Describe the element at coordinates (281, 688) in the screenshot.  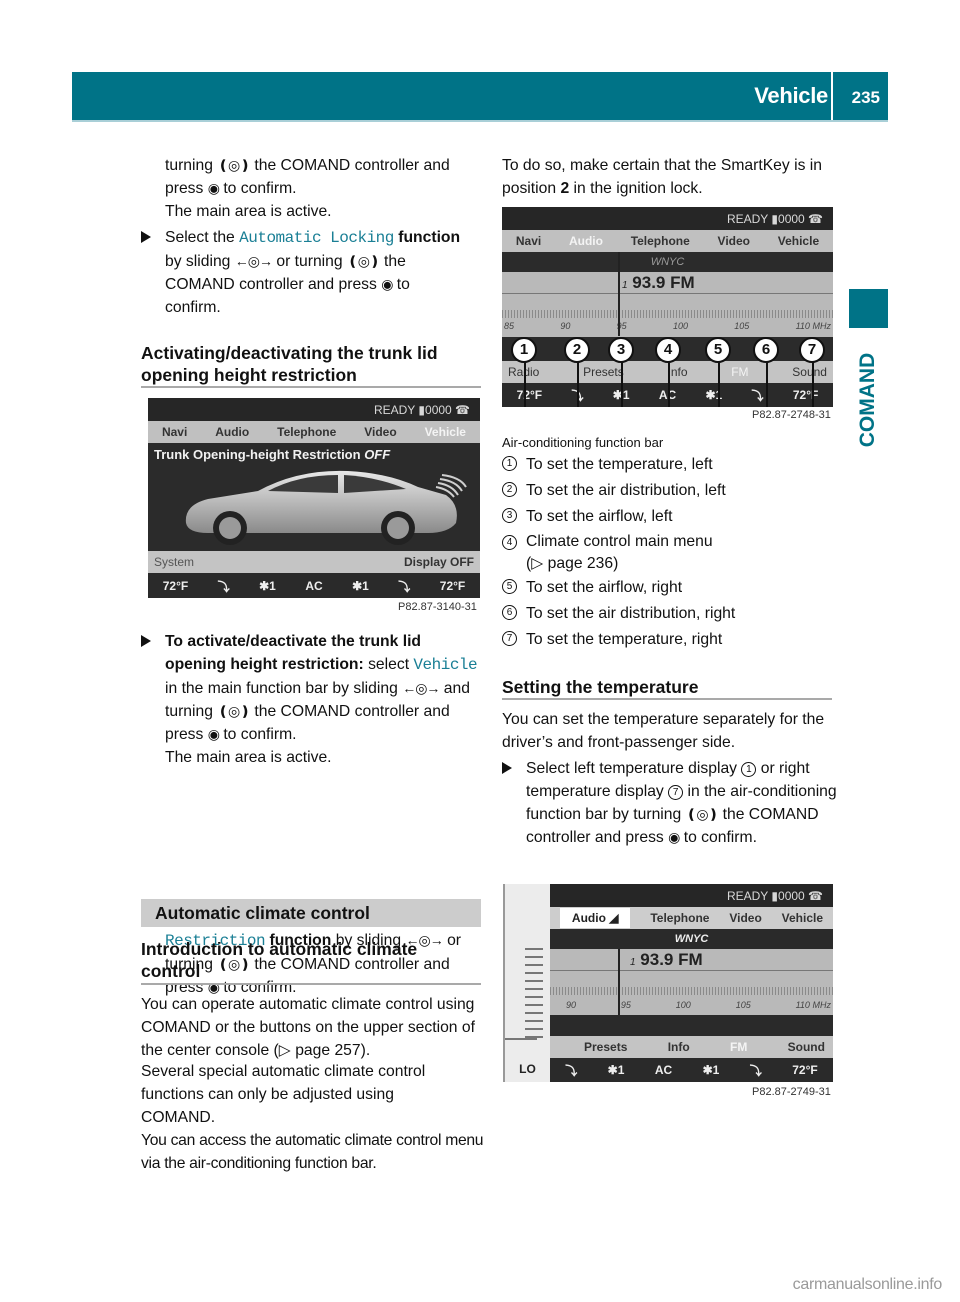
I see `text: in the main function bar by sliding` at that location.